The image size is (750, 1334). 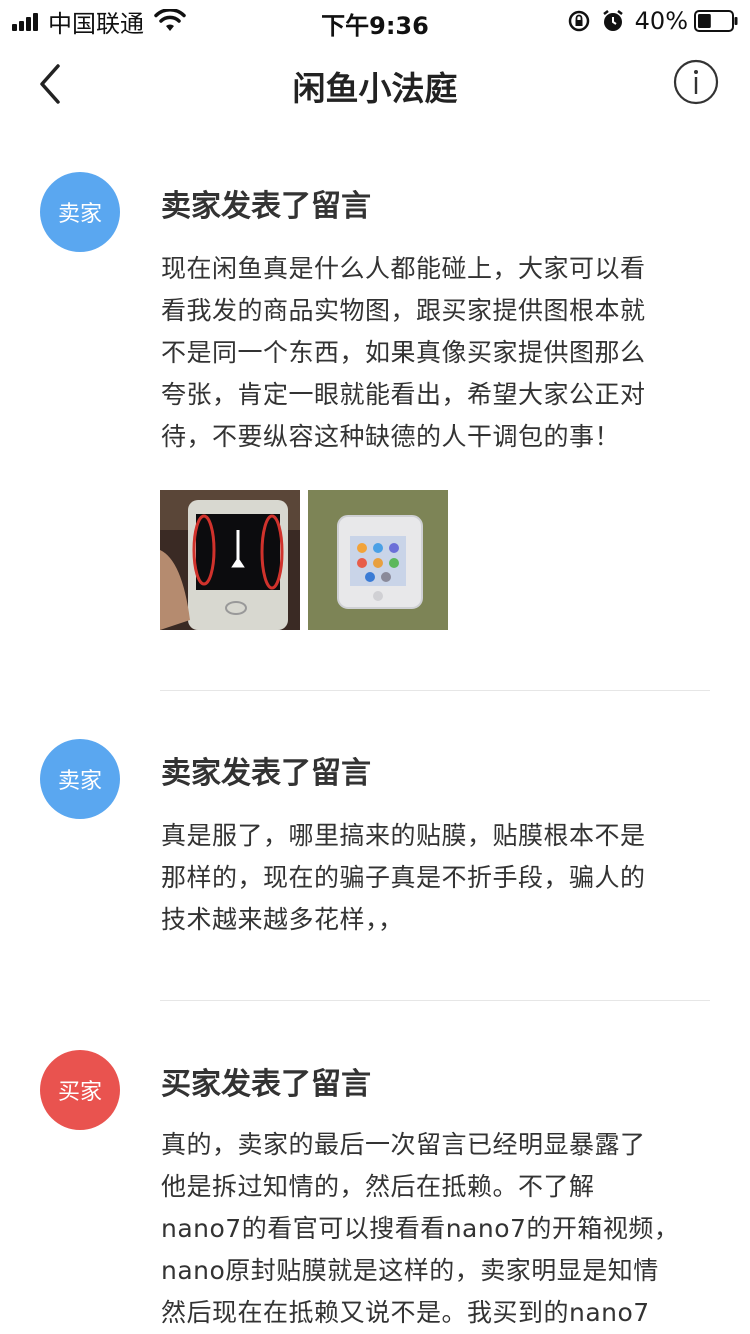 I want to click on avatar: 买家, so click(x=80, y=1090).